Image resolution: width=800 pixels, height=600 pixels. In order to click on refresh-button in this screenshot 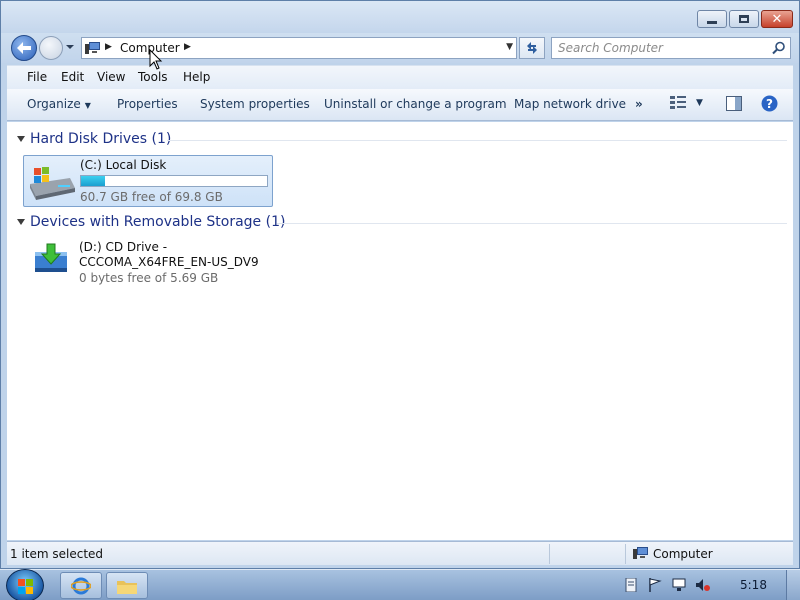, I will do `click(532, 48)`.